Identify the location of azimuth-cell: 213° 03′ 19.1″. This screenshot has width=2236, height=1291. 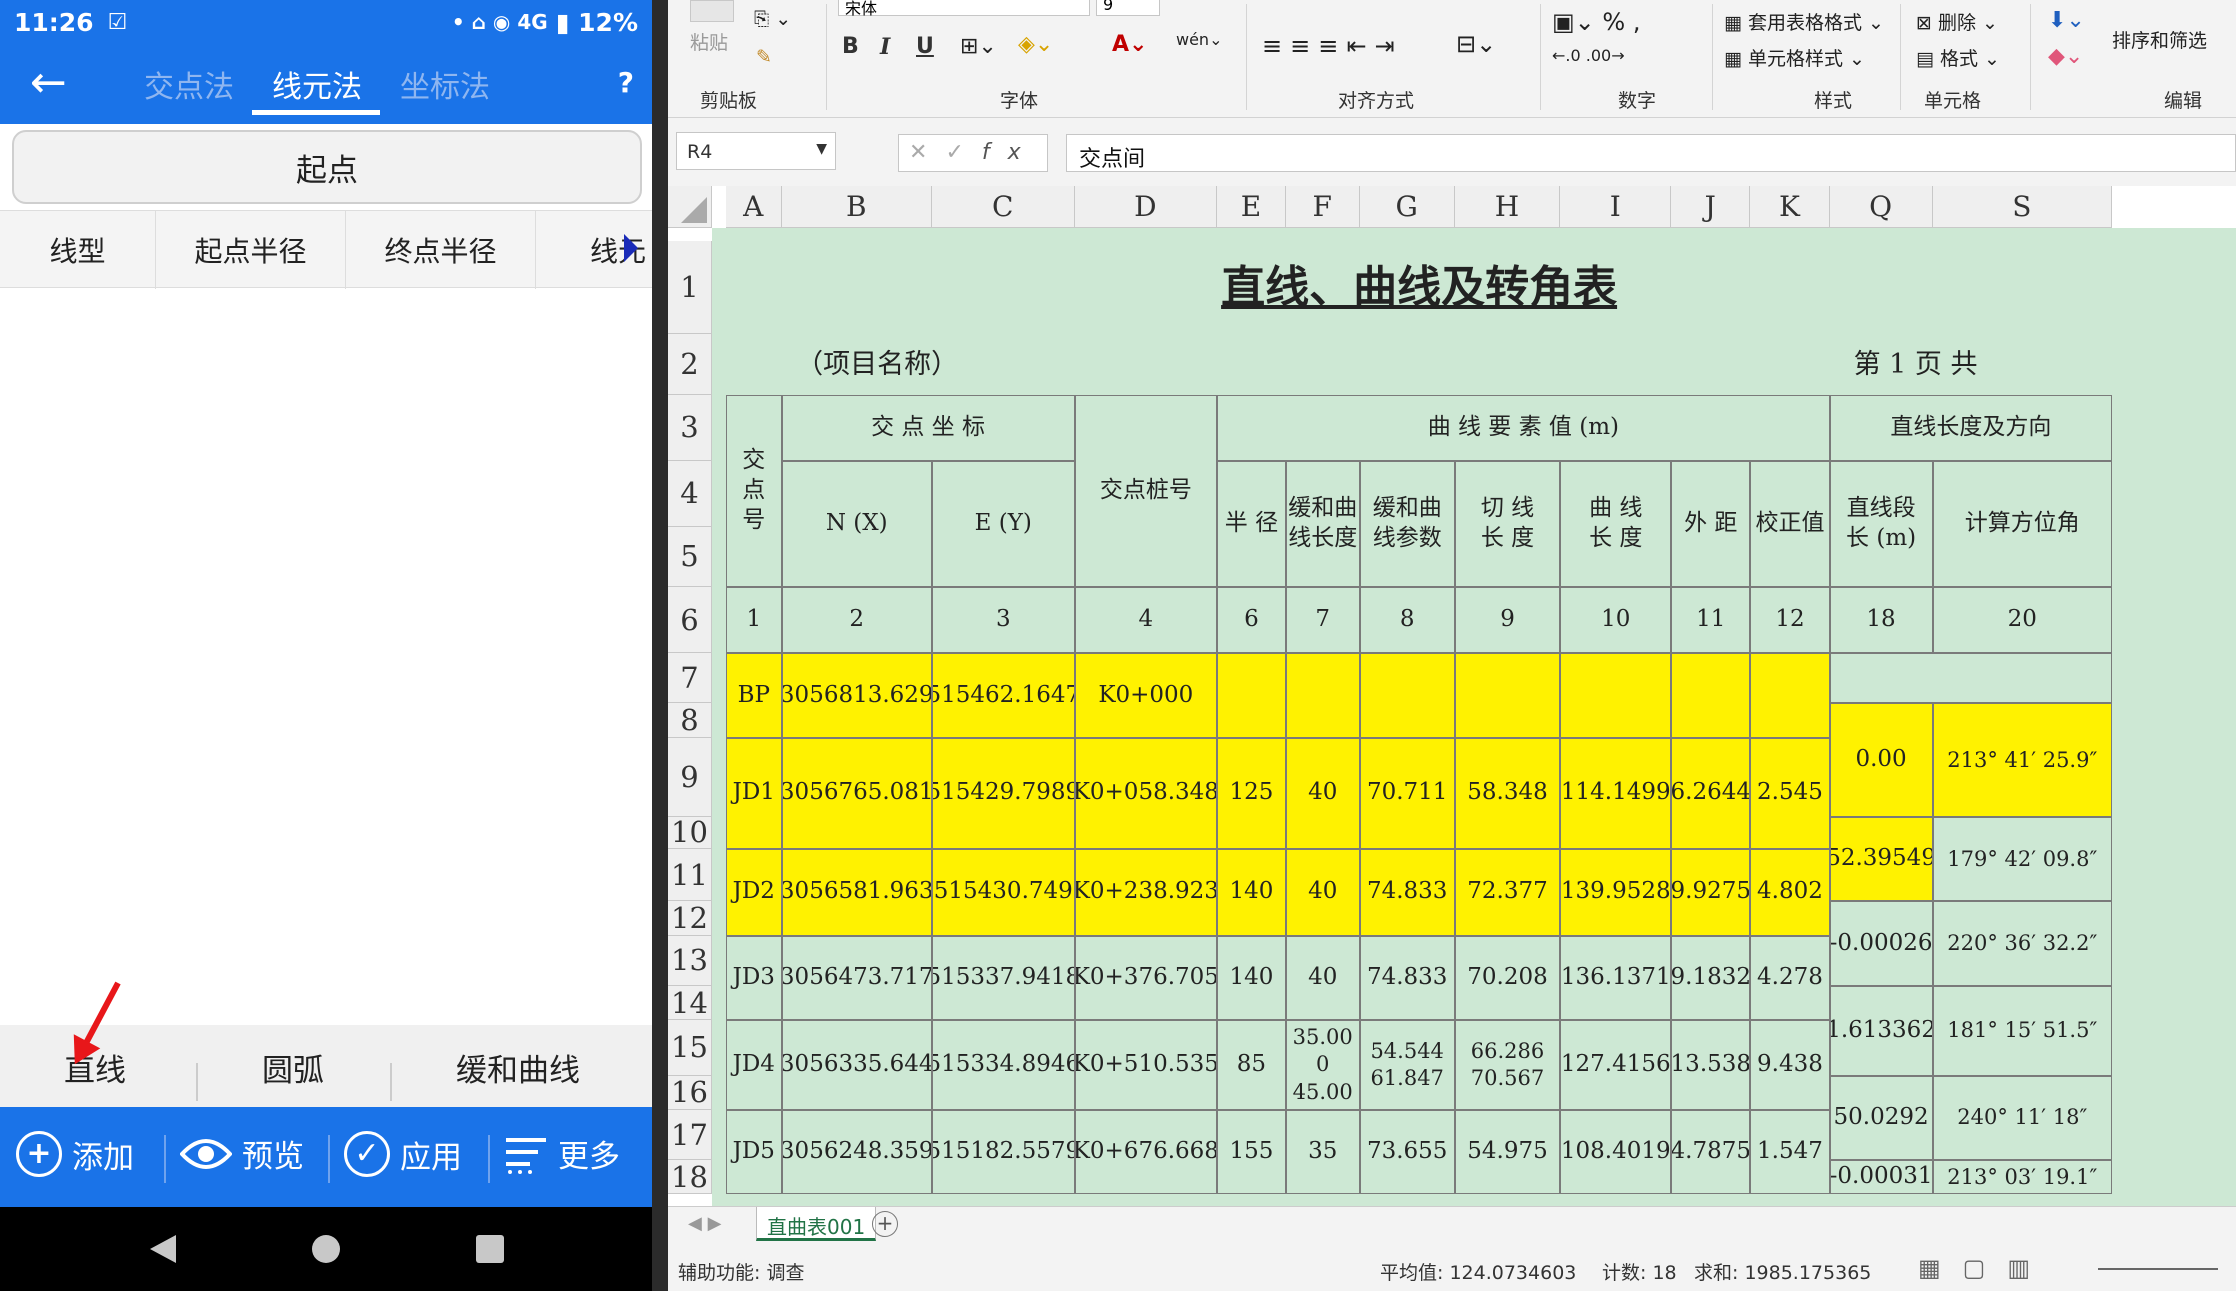
(2022, 1177).